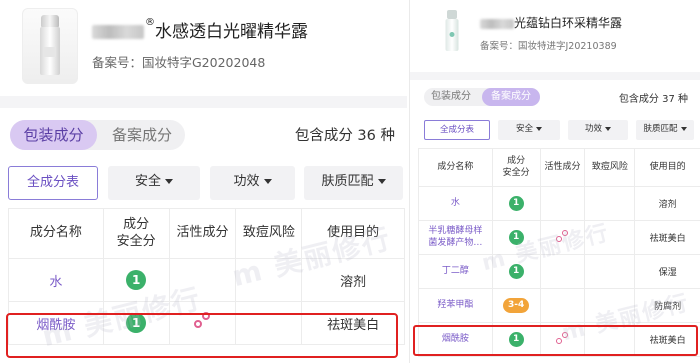 The width and height of the screenshot is (700, 363). Describe the element at coordinates (559, 271) in the screenshot. I see `table-row: 丁二醇 1 保湿` at that location.